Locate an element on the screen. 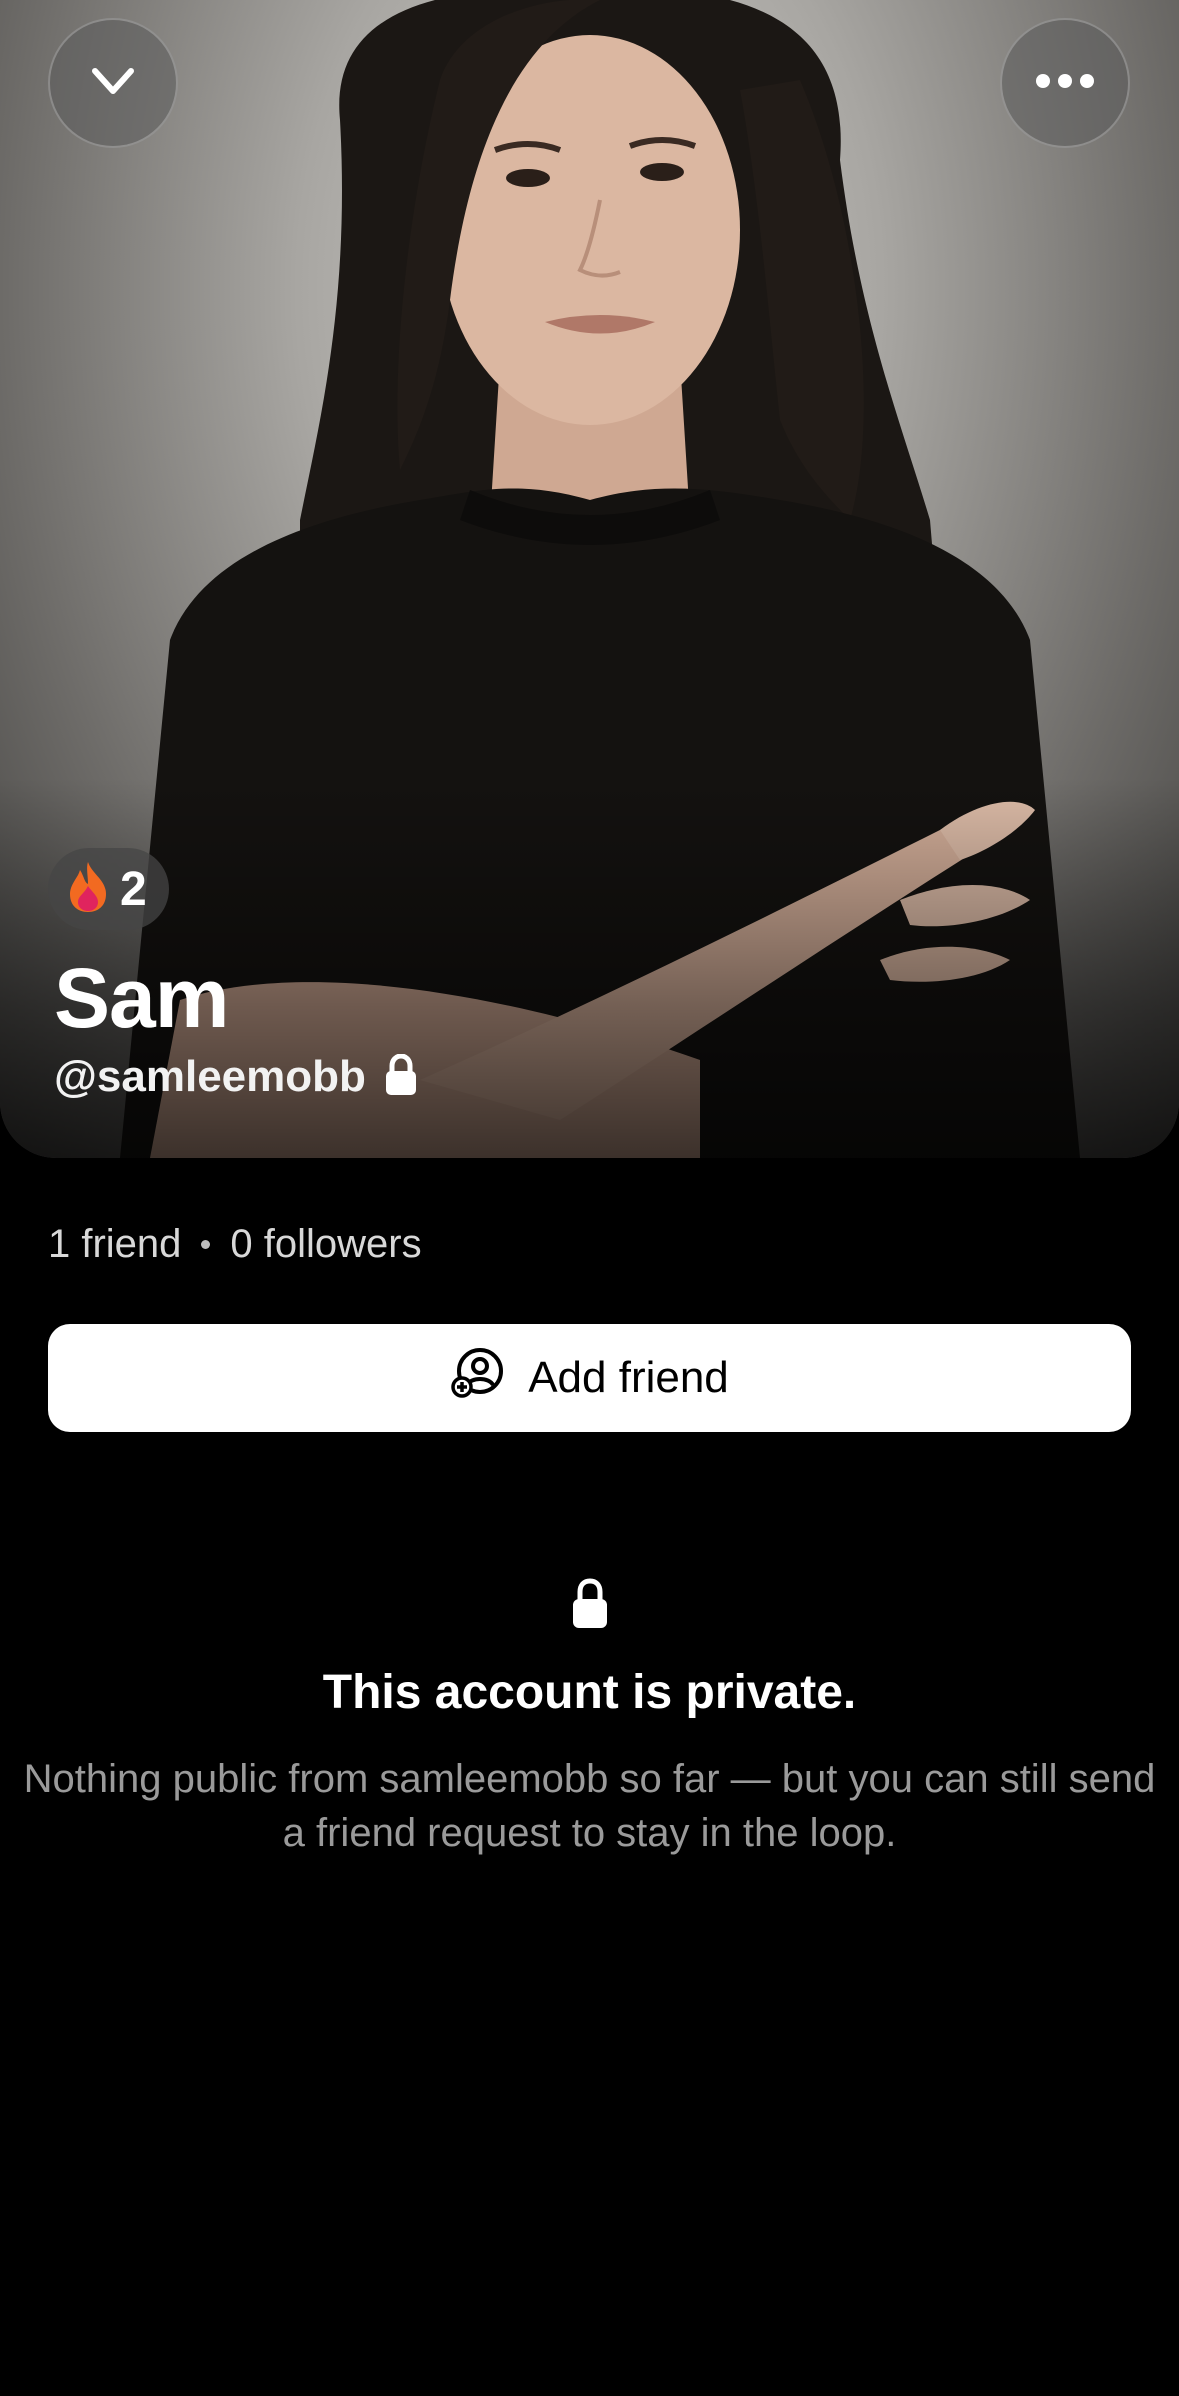  add-friend-button: Add friend is located at coordinates (589, 1378).